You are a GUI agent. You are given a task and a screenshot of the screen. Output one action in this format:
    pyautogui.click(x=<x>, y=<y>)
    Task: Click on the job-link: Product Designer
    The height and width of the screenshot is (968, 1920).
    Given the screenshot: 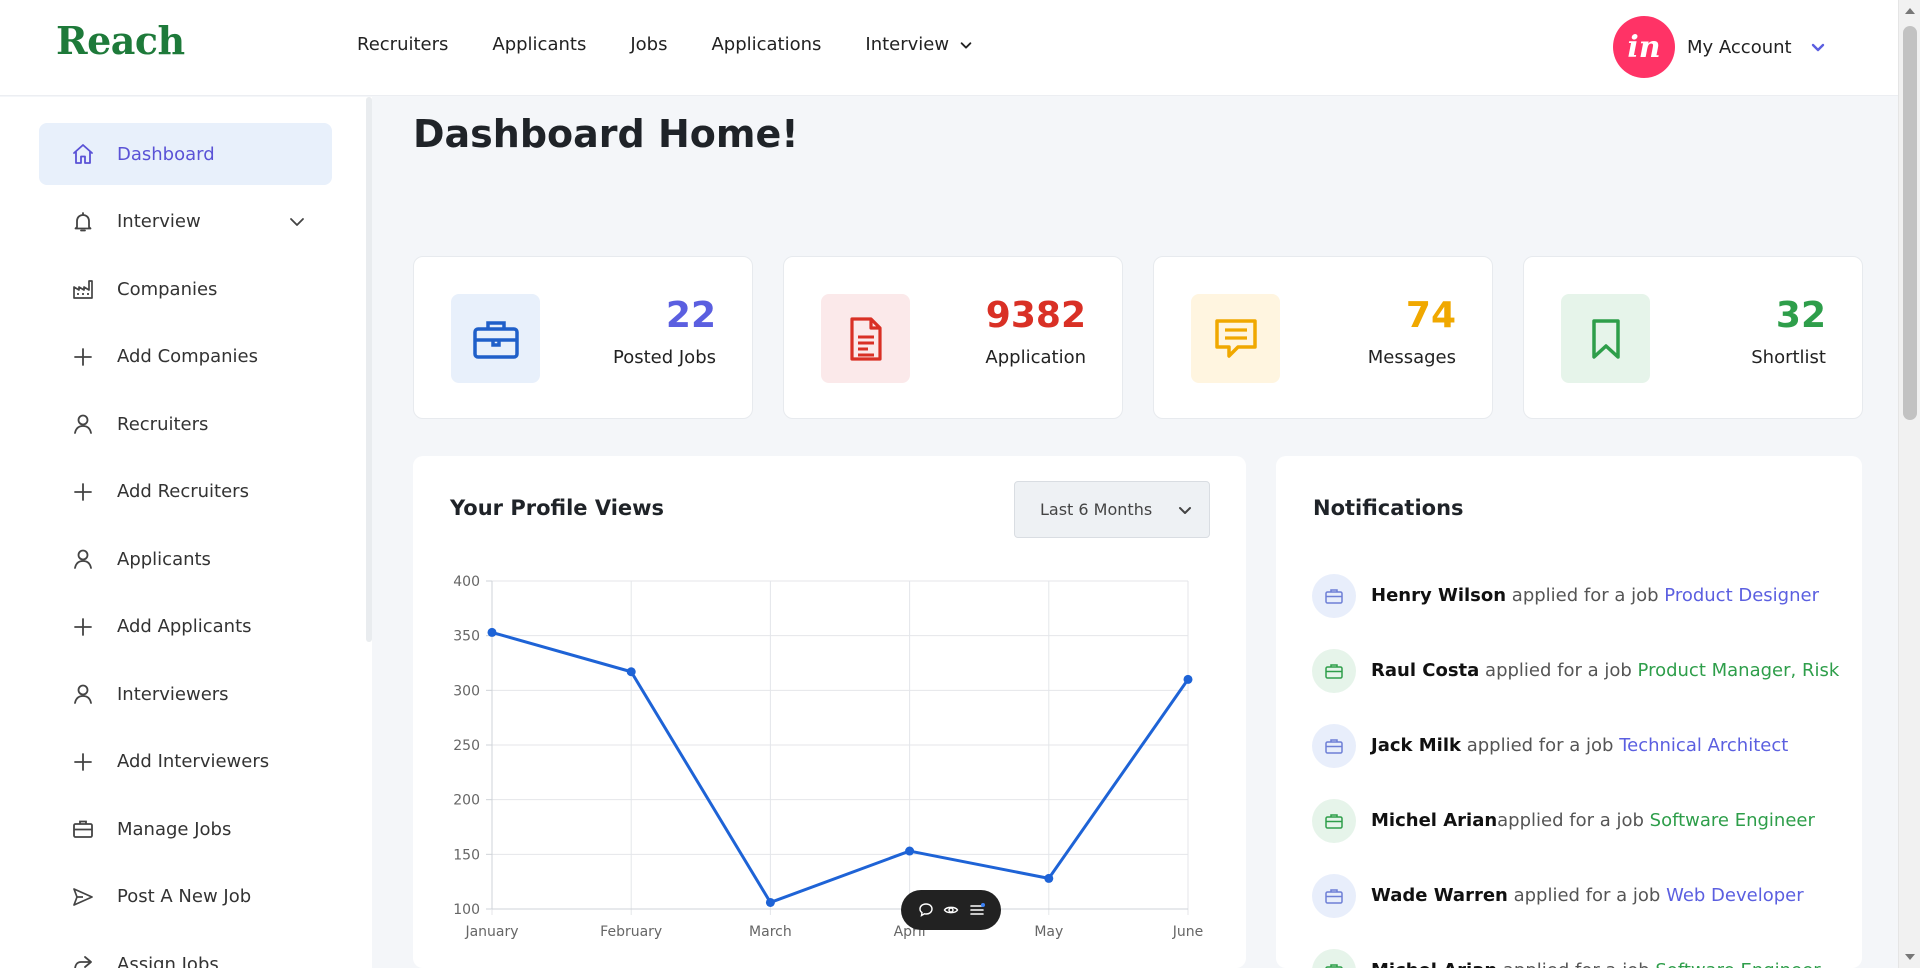 What is the action you would take?
    pyautogui.click(x=1741, y=595)
    